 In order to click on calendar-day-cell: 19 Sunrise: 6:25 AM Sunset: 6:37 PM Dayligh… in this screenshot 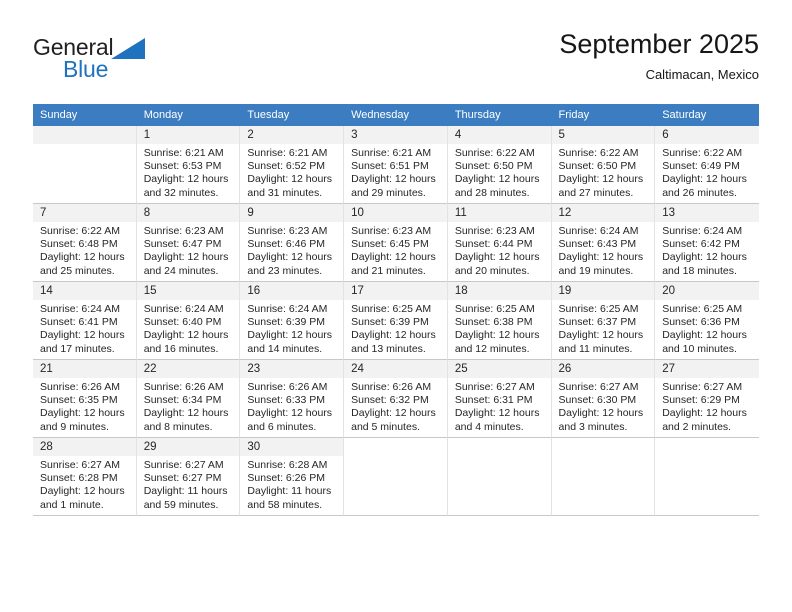, I will do `click(603, 321)`.